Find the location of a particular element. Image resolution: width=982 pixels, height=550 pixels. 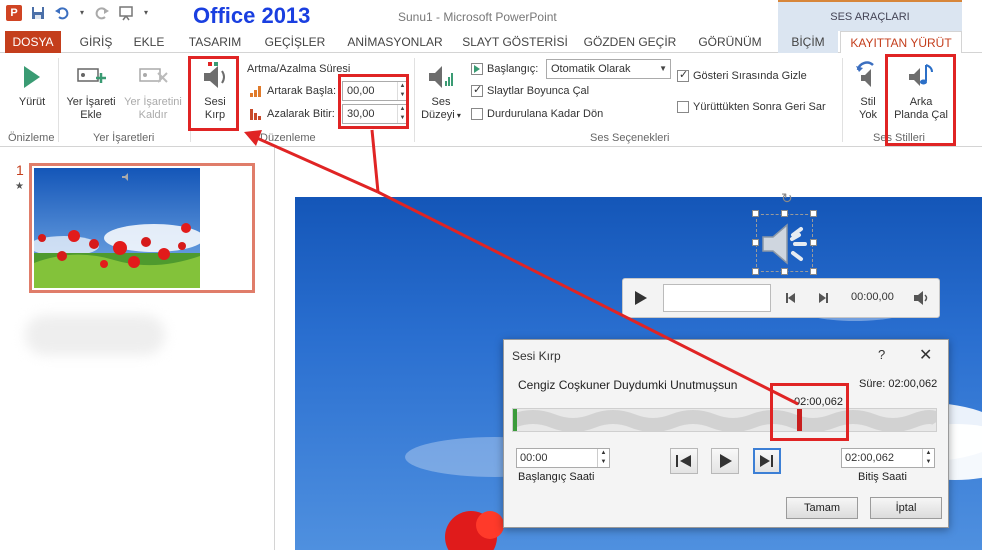

end-time-input: 02:00,062 ▲ ▼ is located at coordinates (888, 458).